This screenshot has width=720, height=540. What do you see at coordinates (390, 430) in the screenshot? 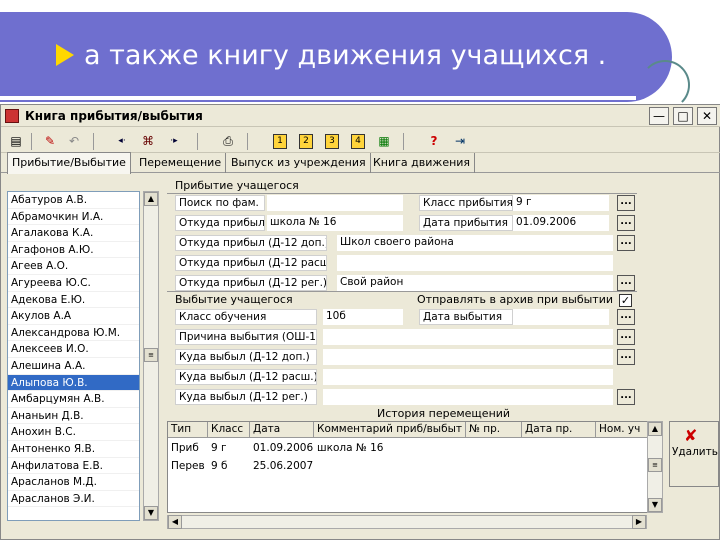
I see `column-header: Комментарий приб/выбыт` at bounding box center [390, 430].